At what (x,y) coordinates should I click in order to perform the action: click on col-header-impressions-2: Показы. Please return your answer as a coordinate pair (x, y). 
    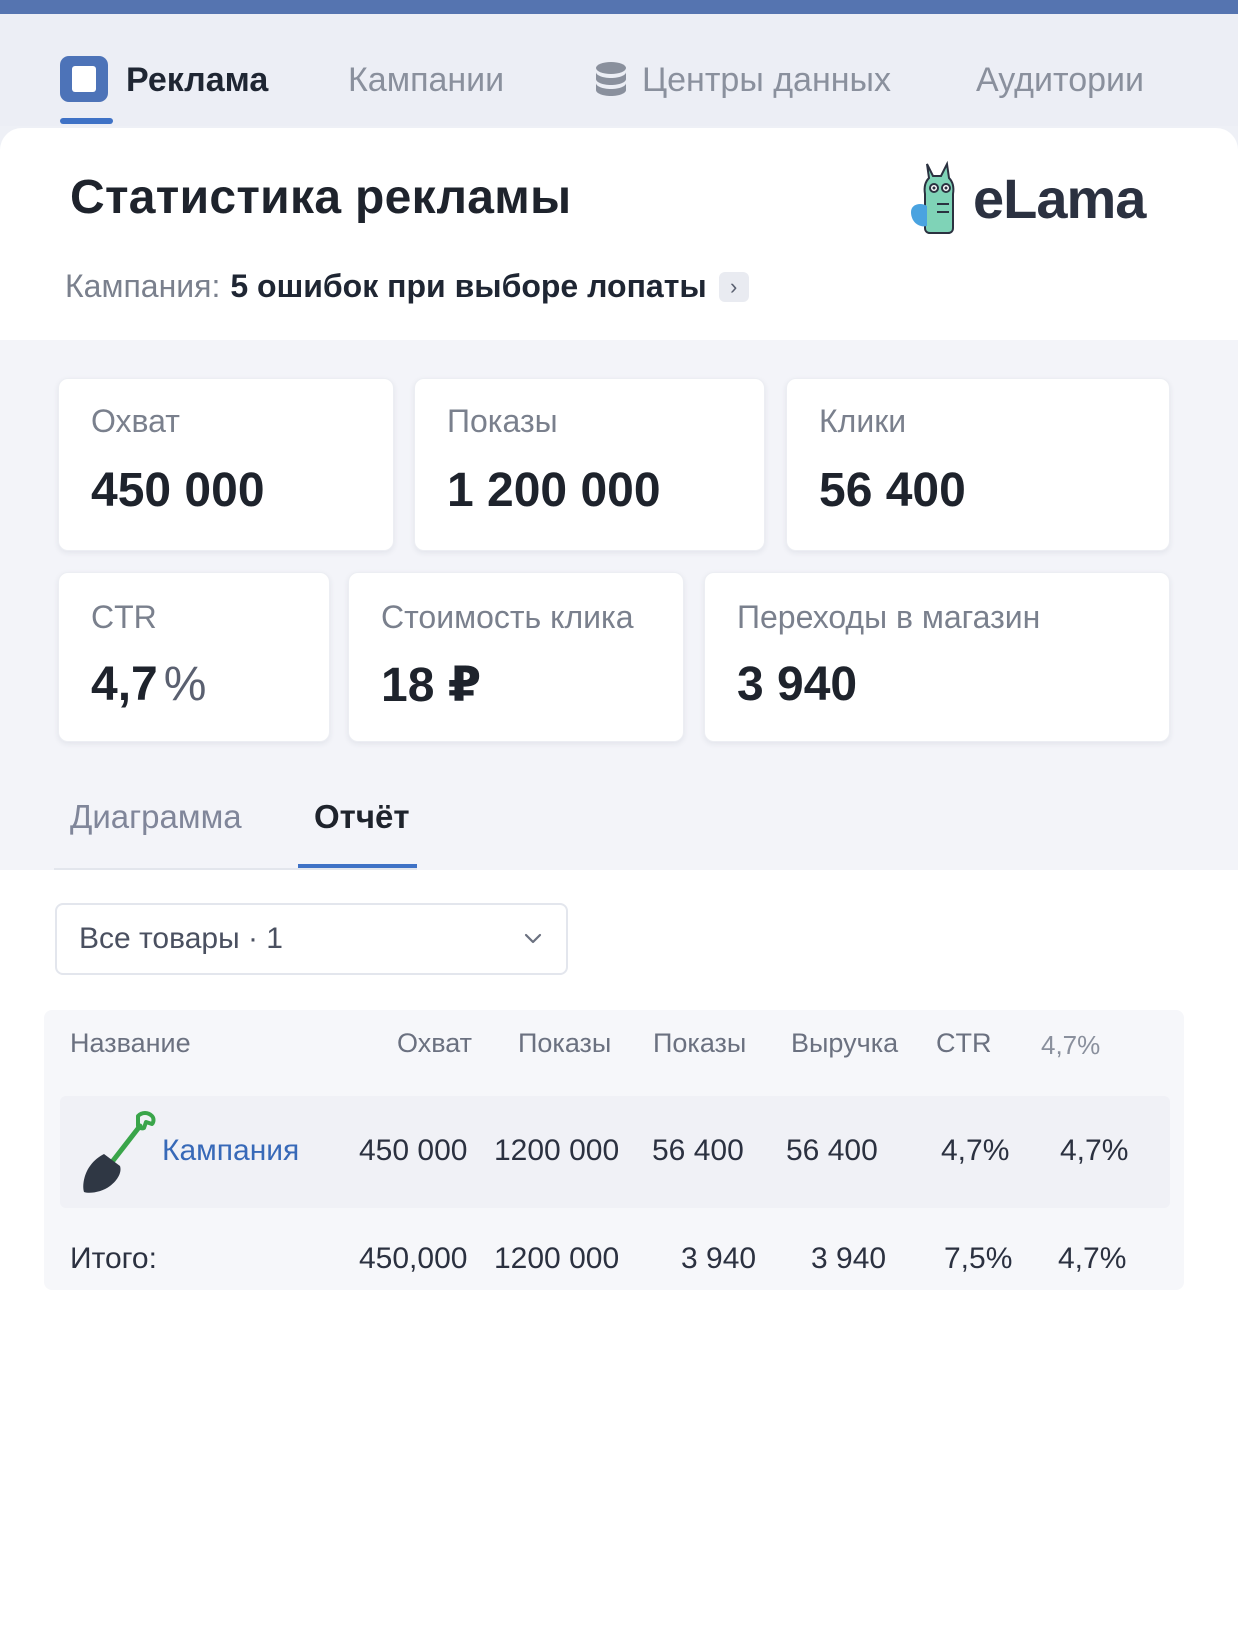
    Looking at the image, I should click on (699, 1043).